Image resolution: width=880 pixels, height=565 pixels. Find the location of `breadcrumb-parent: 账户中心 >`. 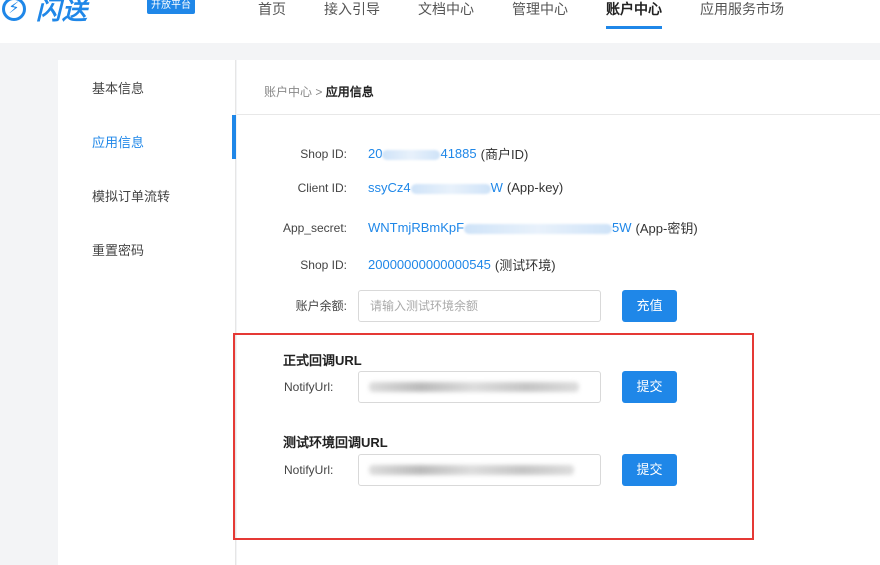

breadcrumb-parent: 账户中心 > is located at coordinates (293, 92).